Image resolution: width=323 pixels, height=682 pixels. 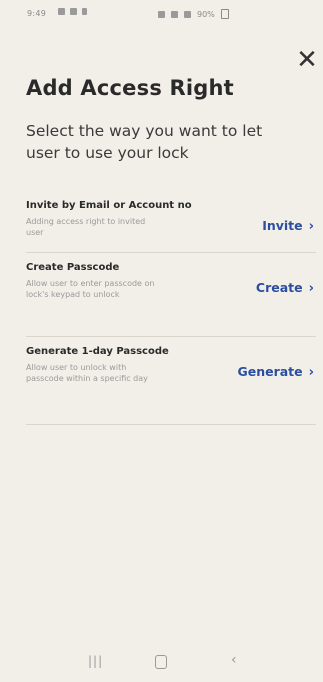 What do you see at coordinates (61, 11) in the screenshot?
I see `notification-icon` at bounding box center [61, 11].